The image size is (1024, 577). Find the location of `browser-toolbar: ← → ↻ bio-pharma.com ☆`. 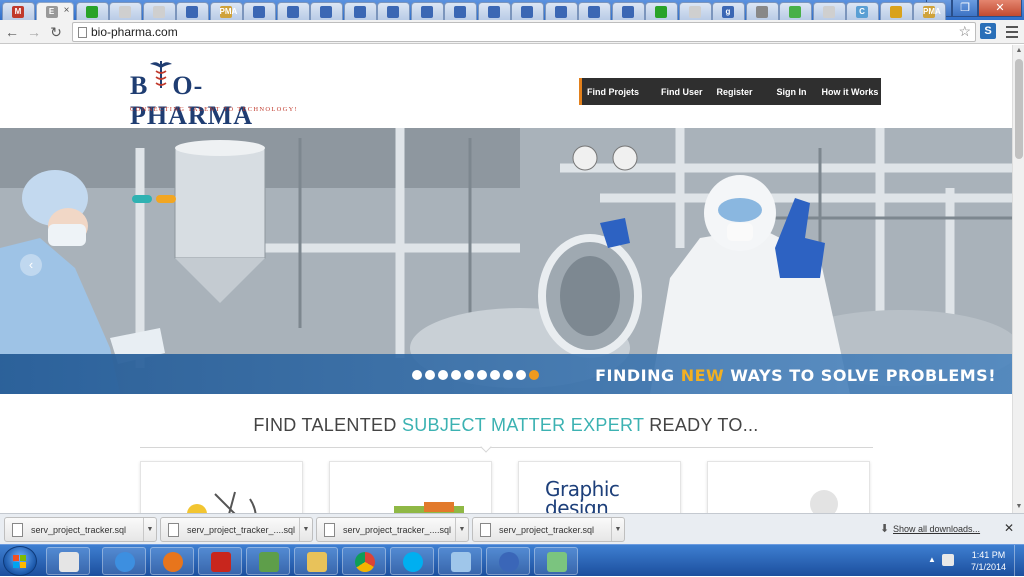

browser-toolbar: ← → ↻ bio-pharma.com ☆ is located at coordinates (512, 32).